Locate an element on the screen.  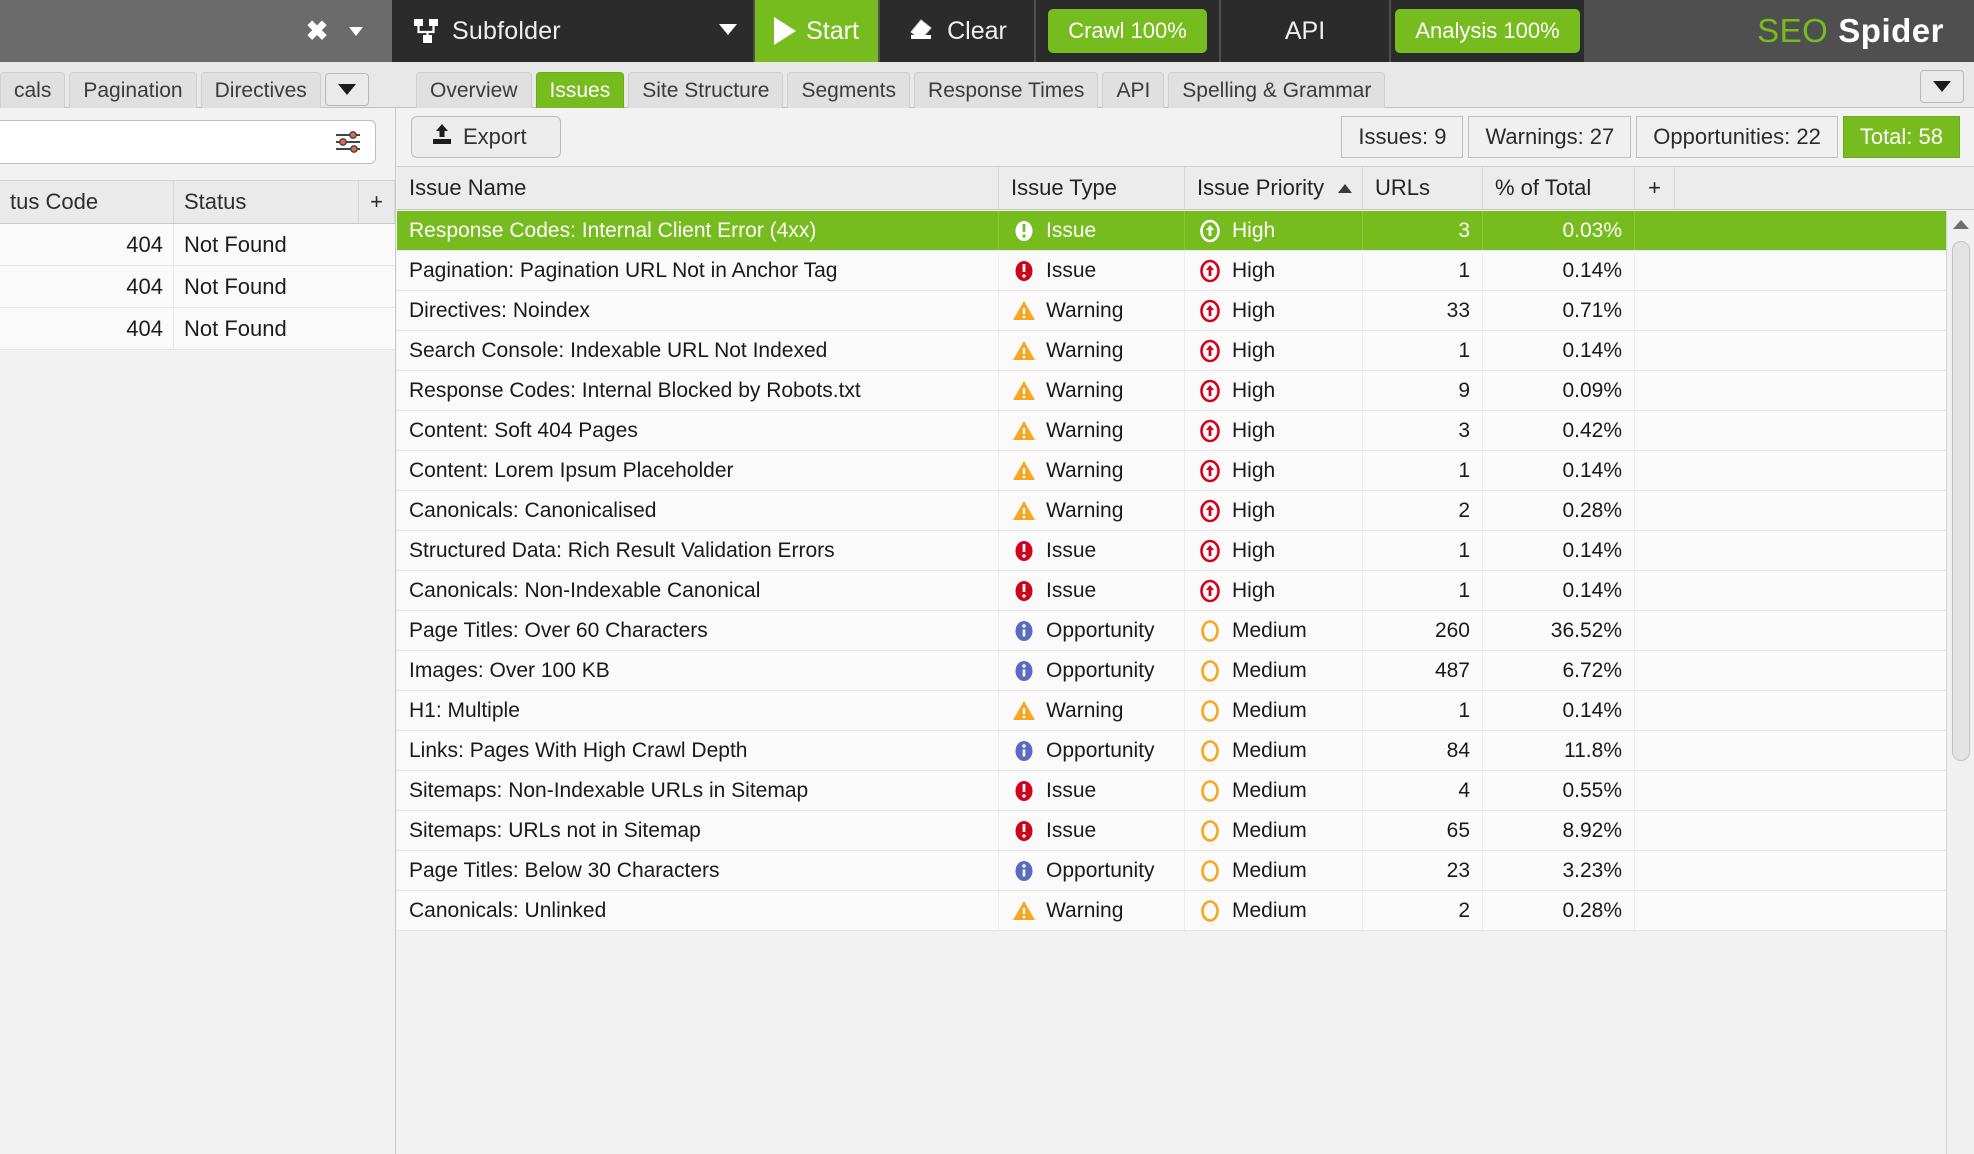
crawl-mode-selector: Subfolder is located at coordinates (573, 31).